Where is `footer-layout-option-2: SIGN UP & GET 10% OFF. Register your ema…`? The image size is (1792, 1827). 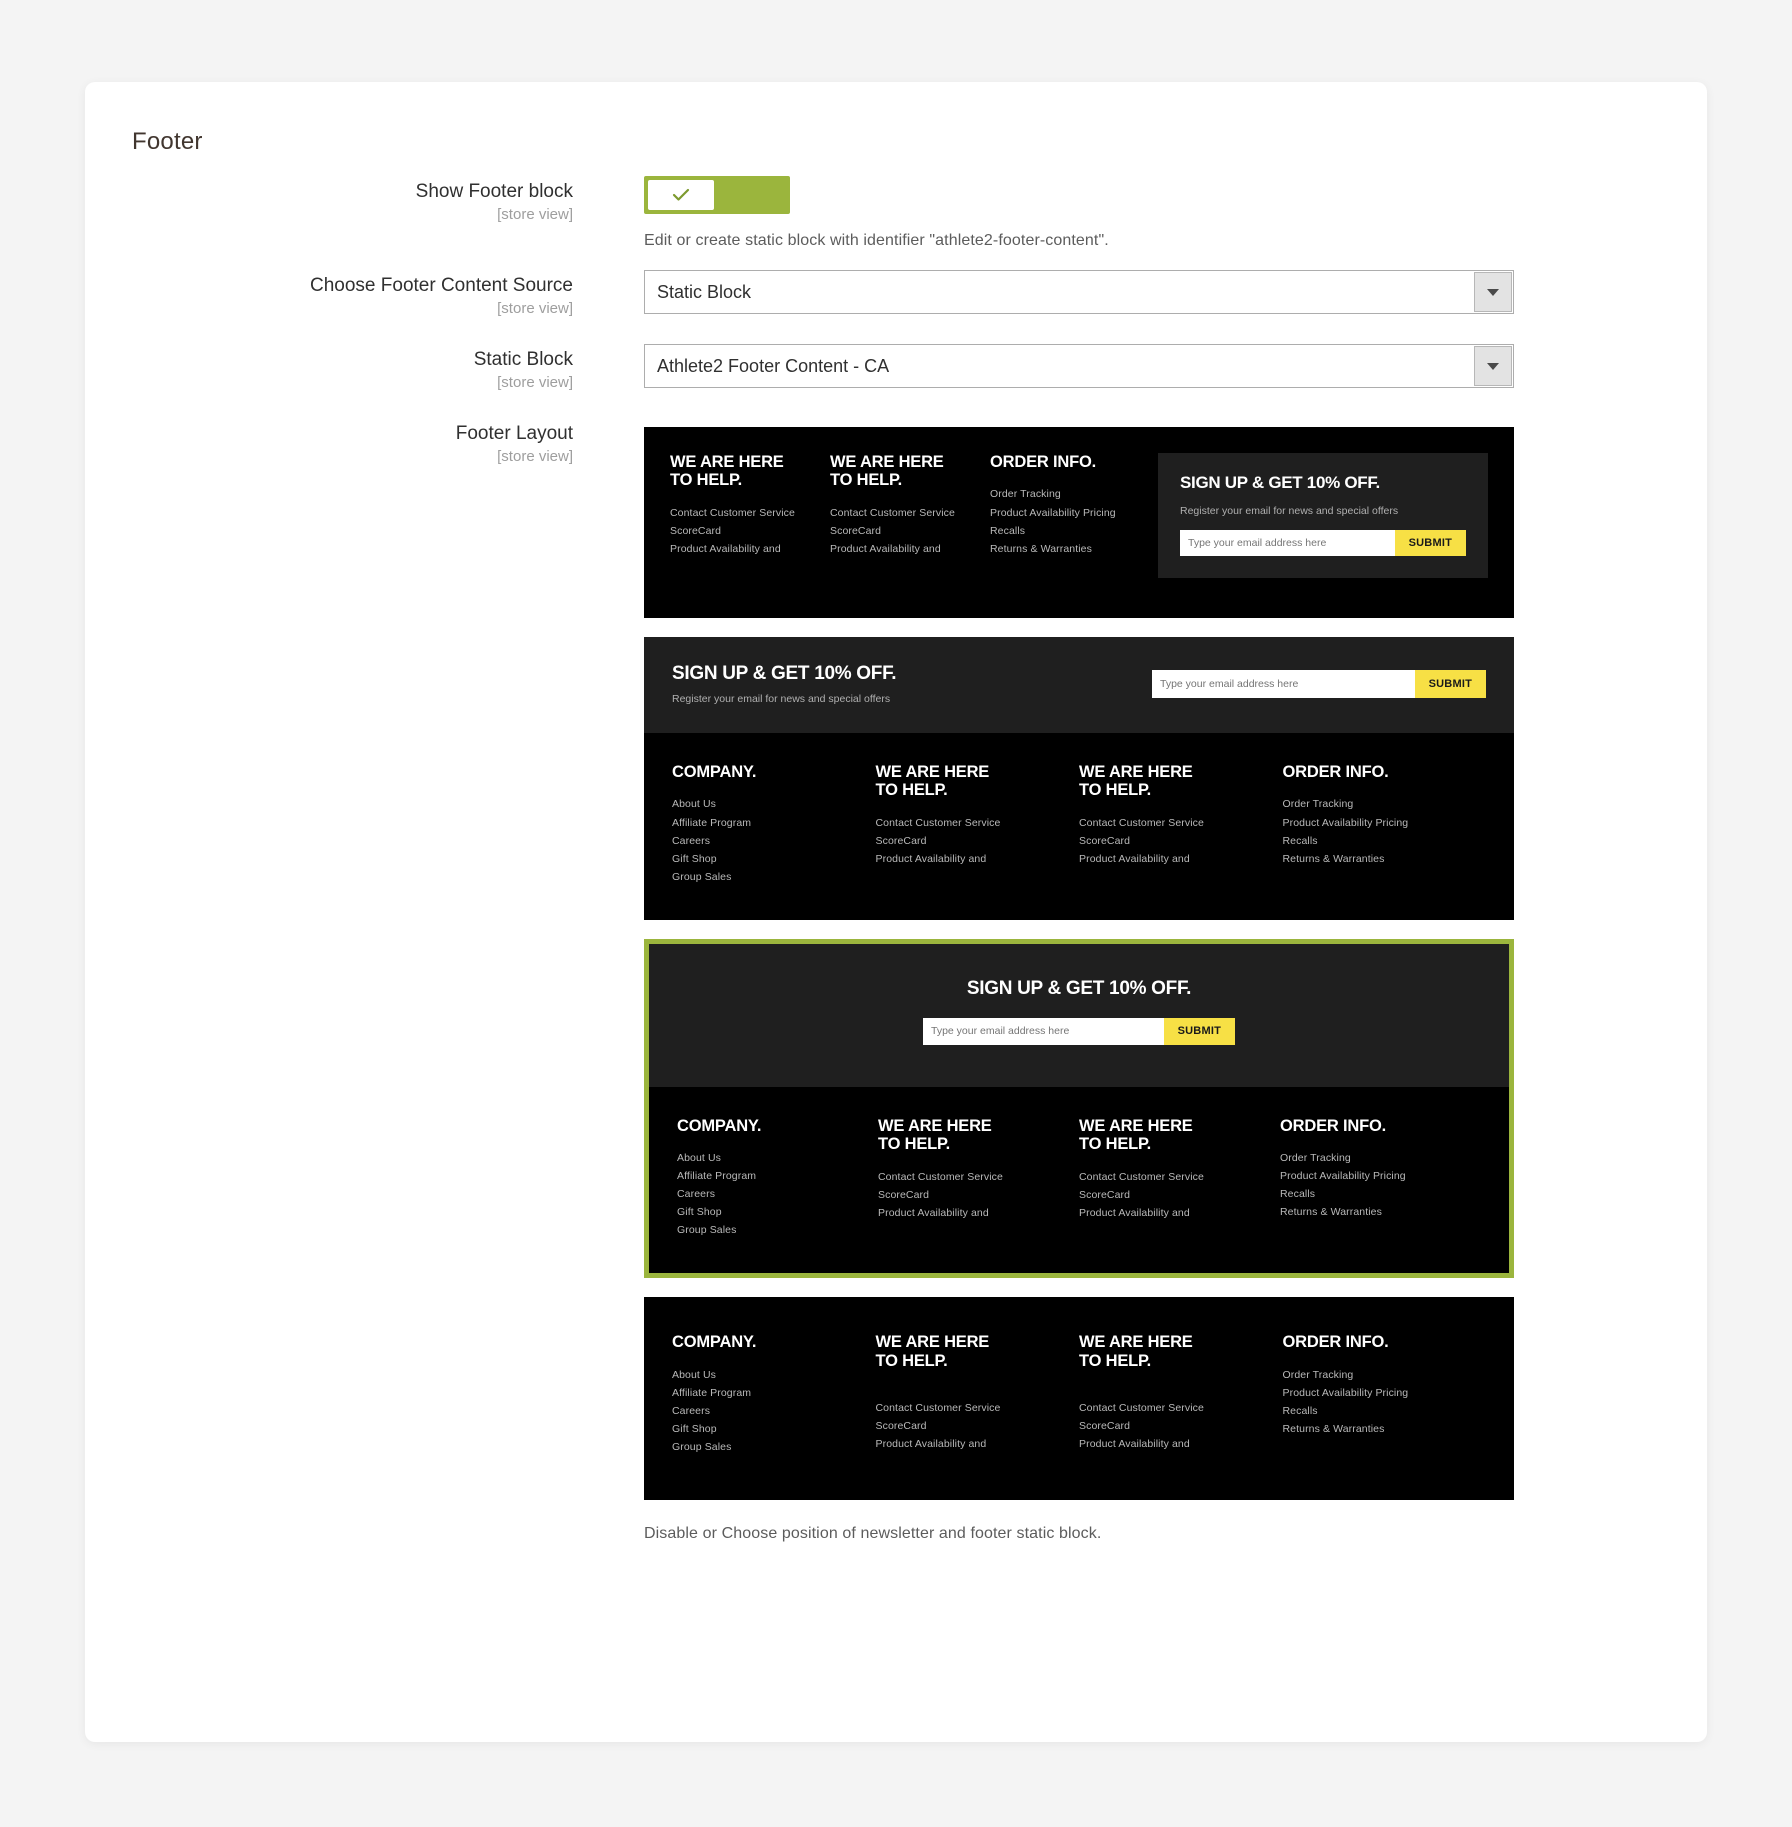 footer-layout-option-2: SIGN UP & GET 10% OFF. Register your ema… is located at coordinates (1079, 778).